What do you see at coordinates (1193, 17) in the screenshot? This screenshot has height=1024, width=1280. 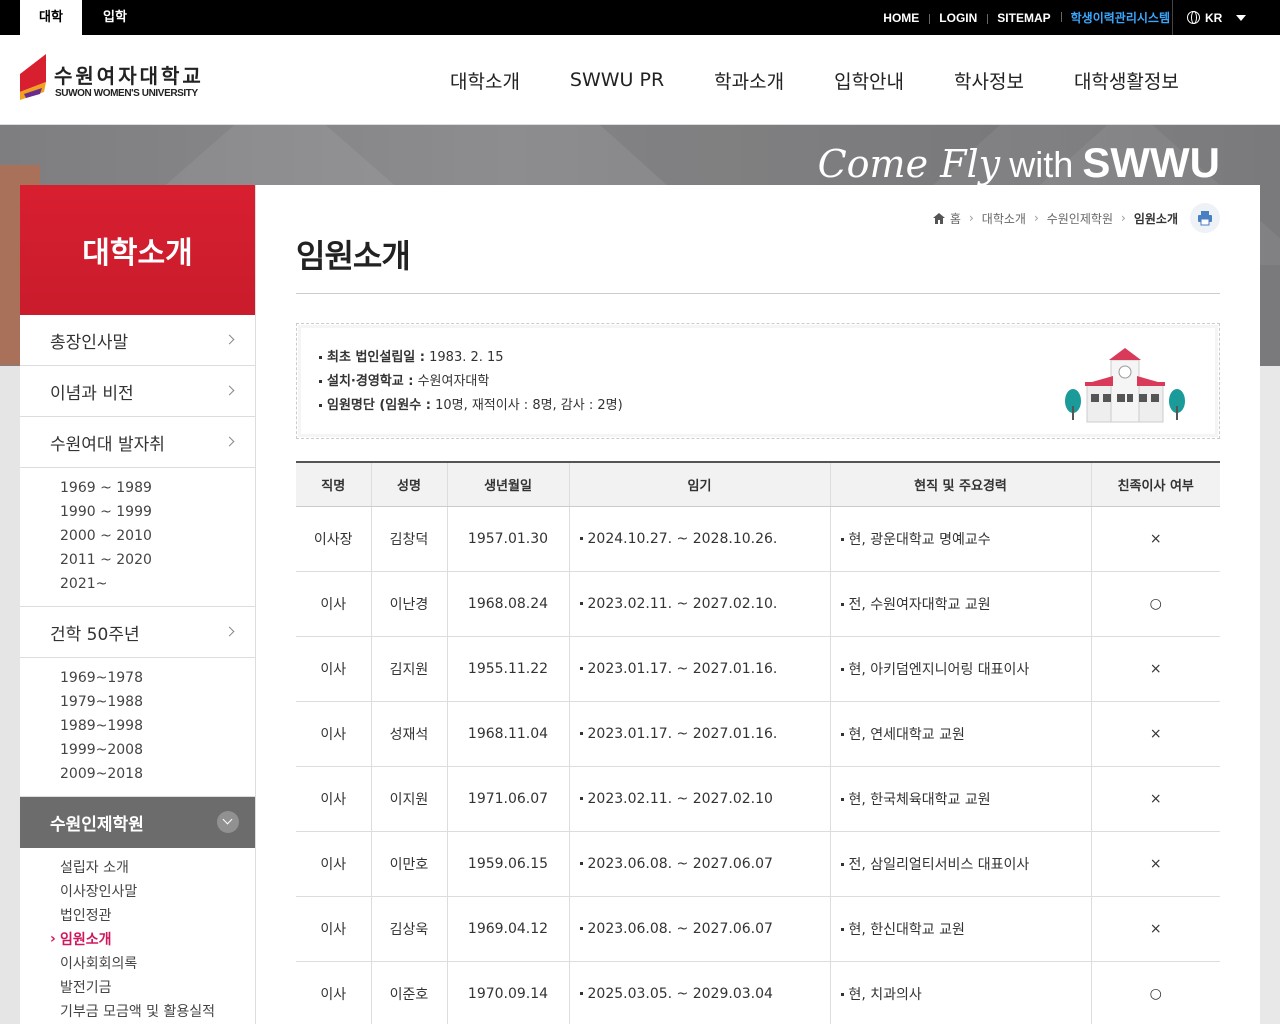 I see `globe-icon` at bounding box center [1193, 17].